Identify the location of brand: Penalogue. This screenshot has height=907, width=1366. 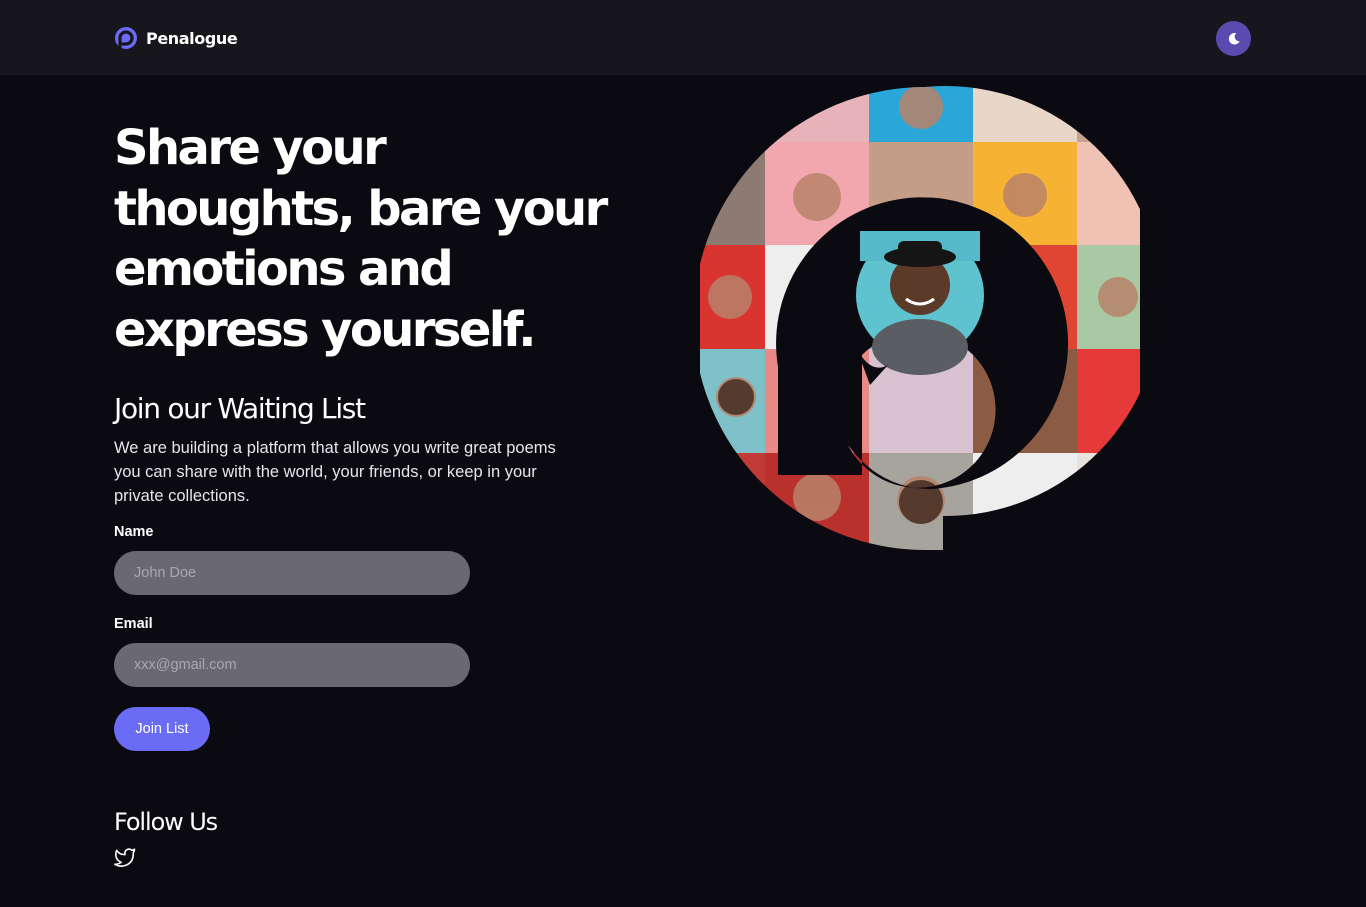
(176, 38).